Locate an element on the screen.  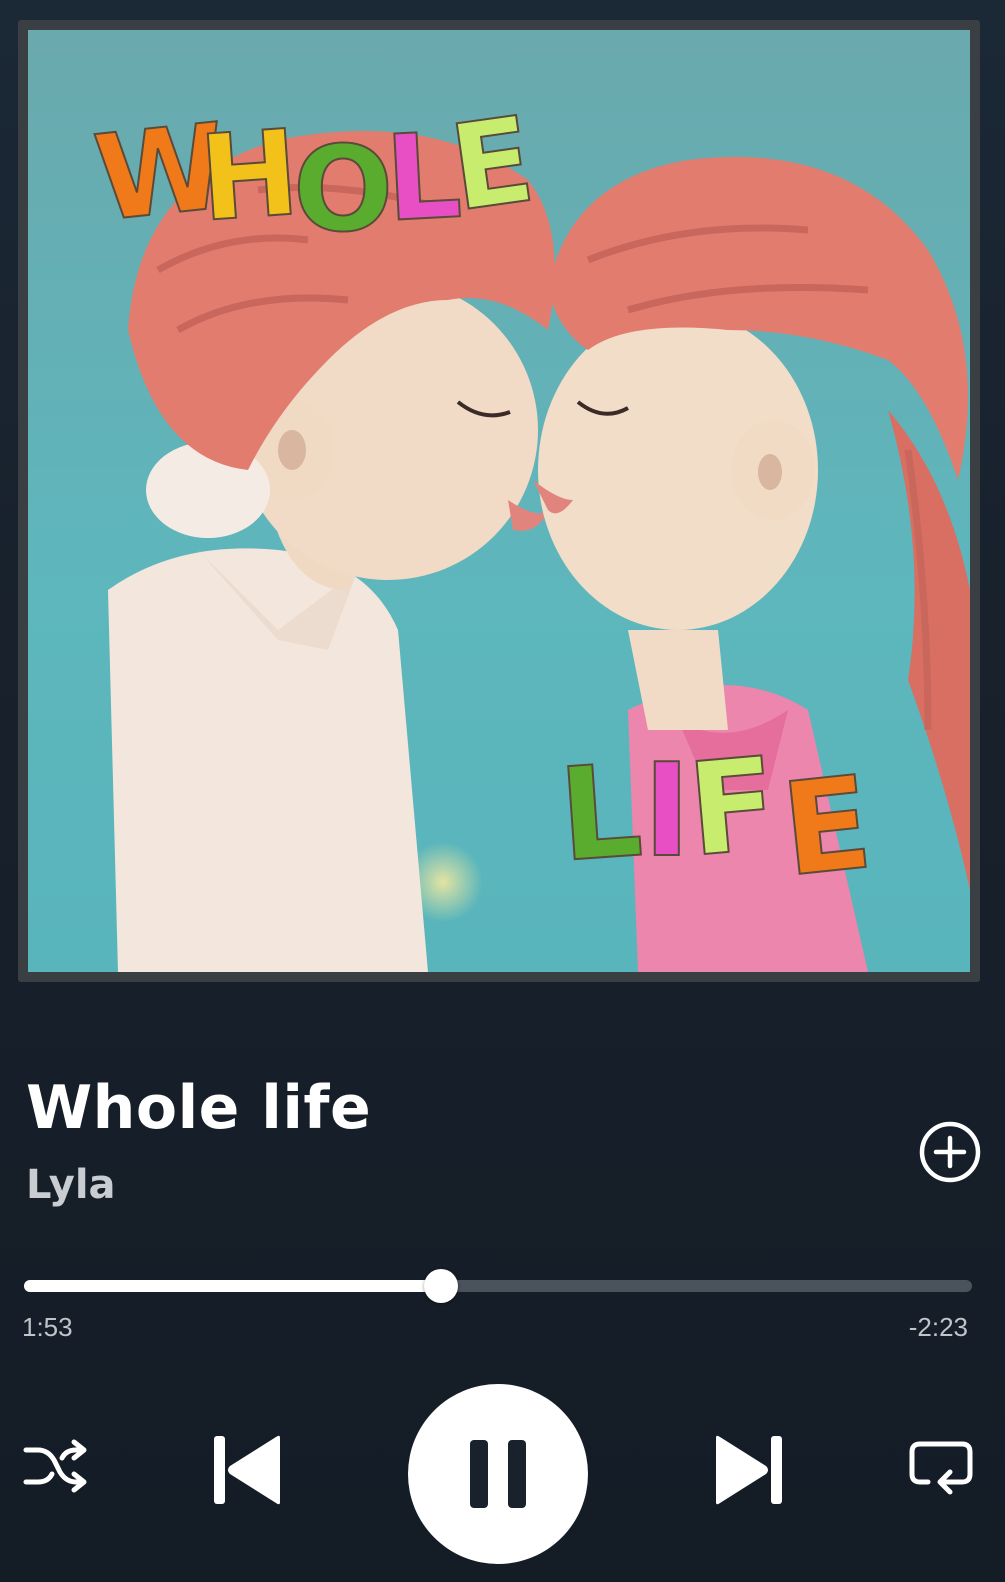
svg-text: O is located at coordinates (343, 189).